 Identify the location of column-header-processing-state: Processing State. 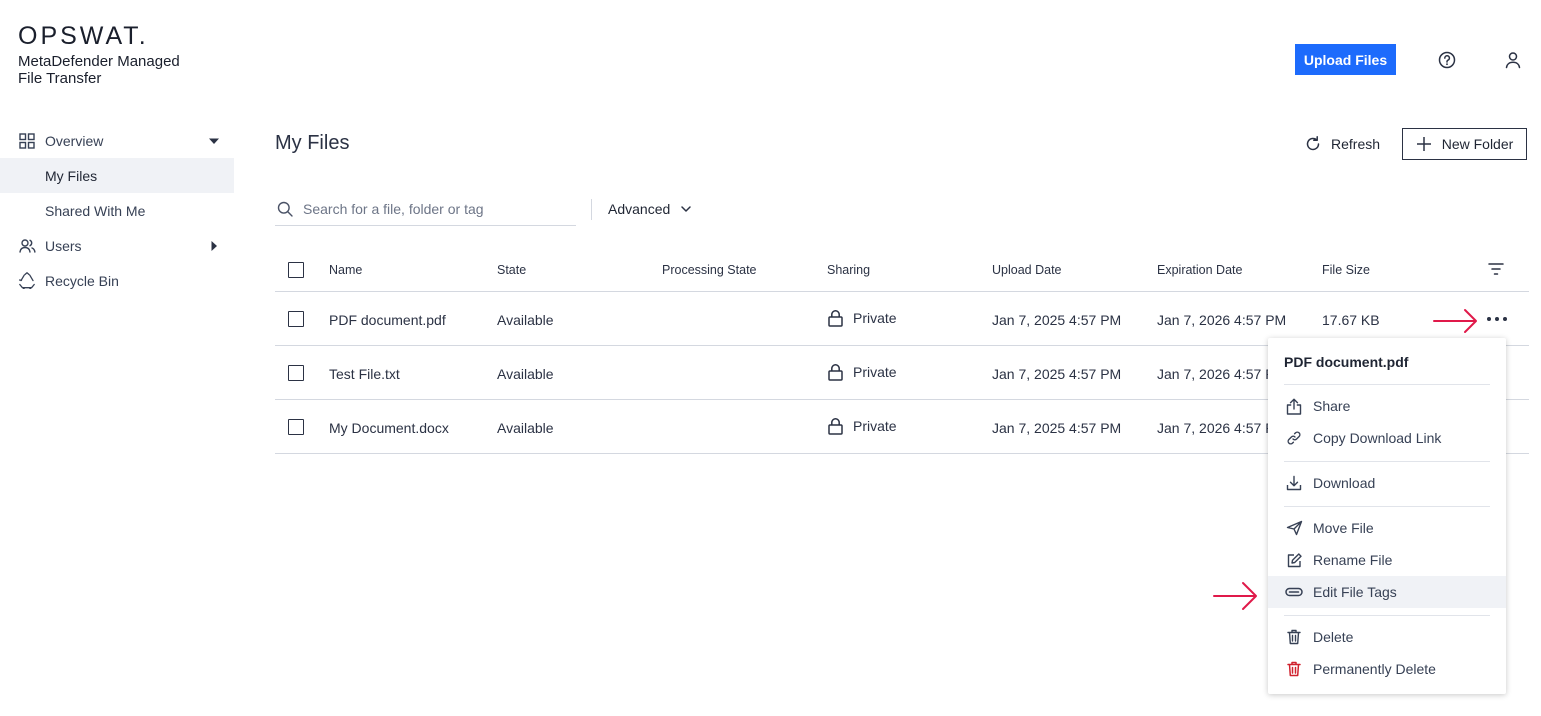
(709, 270).